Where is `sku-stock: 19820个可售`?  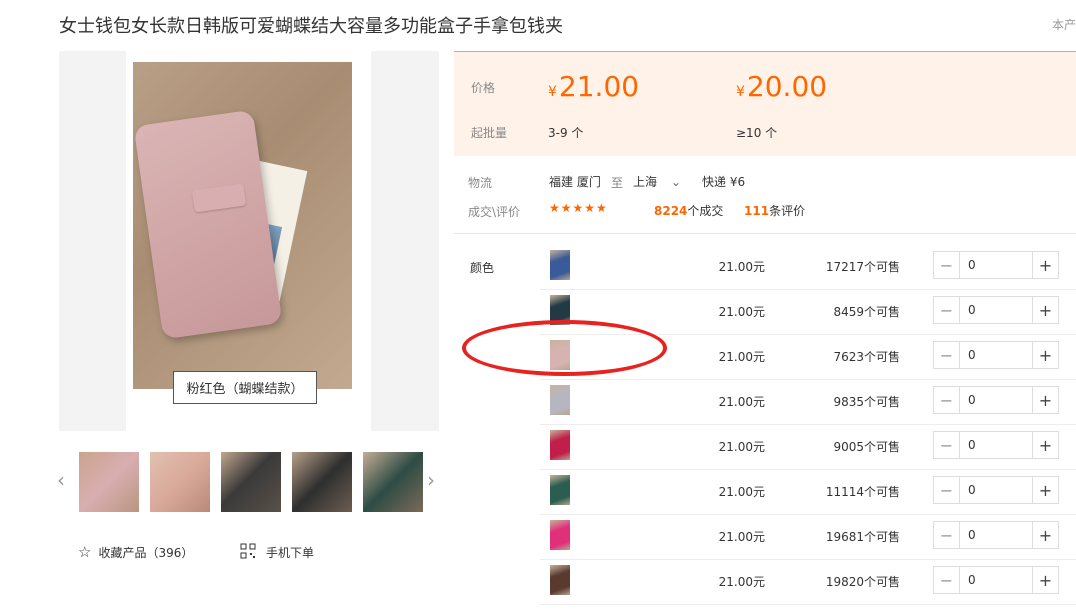
sku-stock: 19820个可售 is located at coordinates (862, 582).